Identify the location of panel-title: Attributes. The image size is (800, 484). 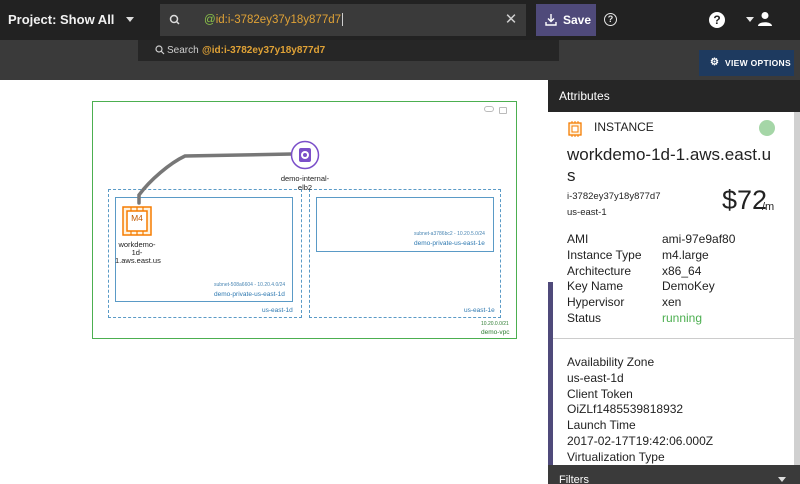
(674, 96).